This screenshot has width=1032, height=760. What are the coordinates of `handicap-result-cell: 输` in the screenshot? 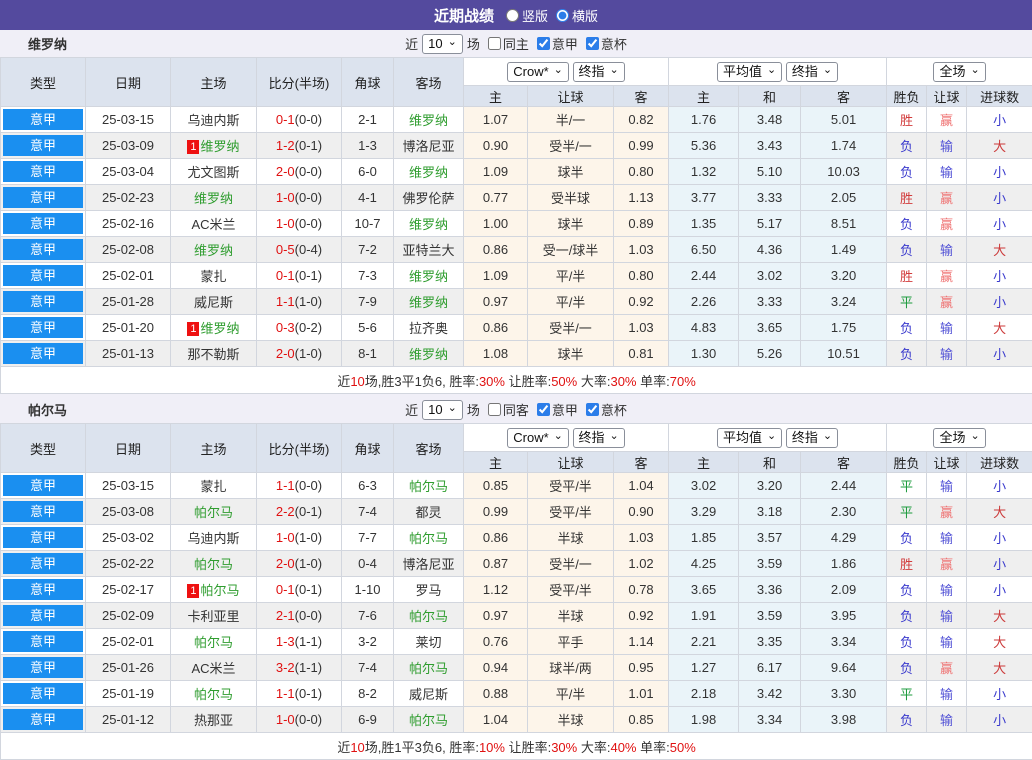 It's located at (947, 616).